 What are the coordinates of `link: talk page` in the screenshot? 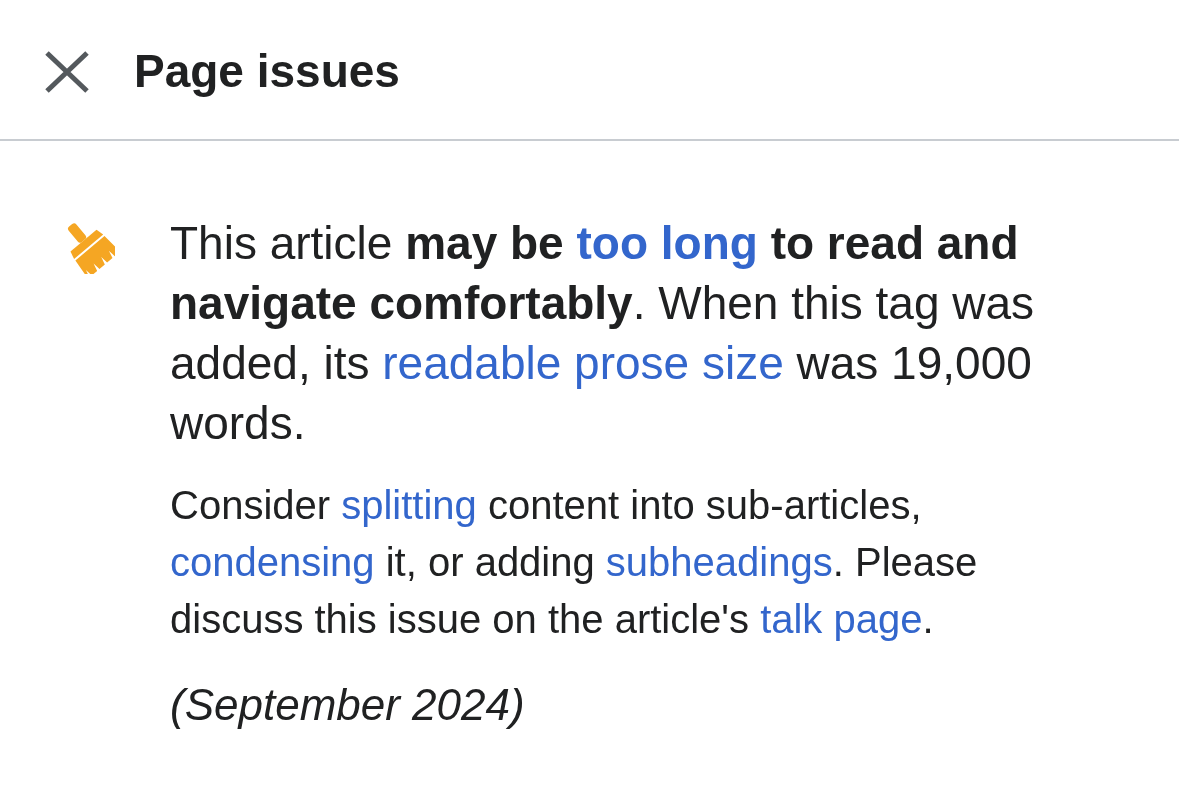 It's located at (841, 619).